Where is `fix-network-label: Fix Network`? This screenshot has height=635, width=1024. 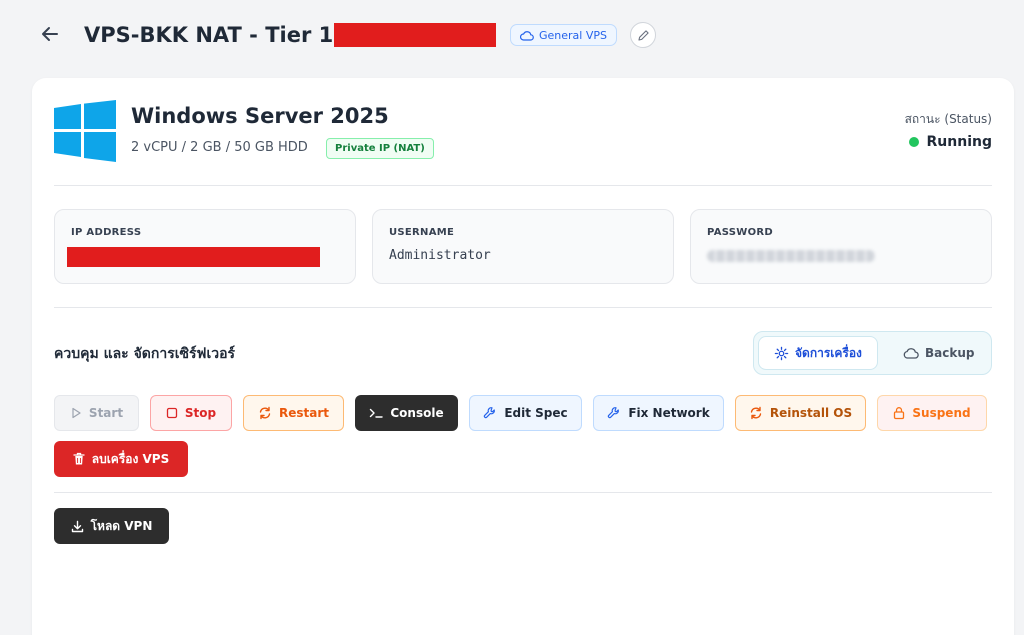
fix-network-label: Fix Network is located at coordinates (669, 413).